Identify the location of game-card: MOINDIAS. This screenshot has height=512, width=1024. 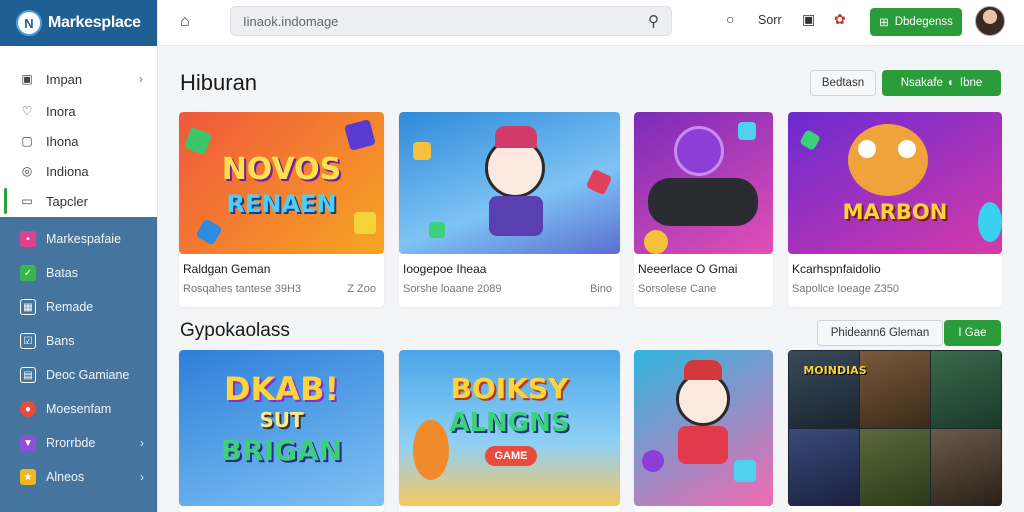
(895, 431).